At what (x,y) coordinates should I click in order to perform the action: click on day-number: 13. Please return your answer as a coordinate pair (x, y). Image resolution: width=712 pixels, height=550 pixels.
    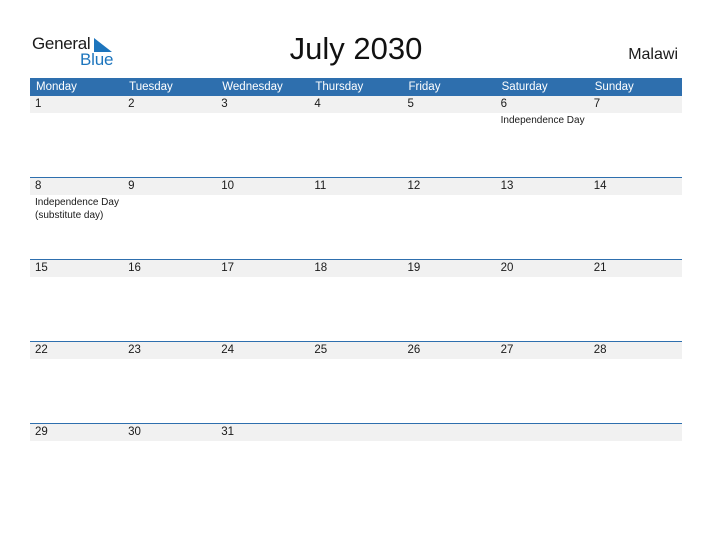
    Looking at the image, I should click on (507, 186).